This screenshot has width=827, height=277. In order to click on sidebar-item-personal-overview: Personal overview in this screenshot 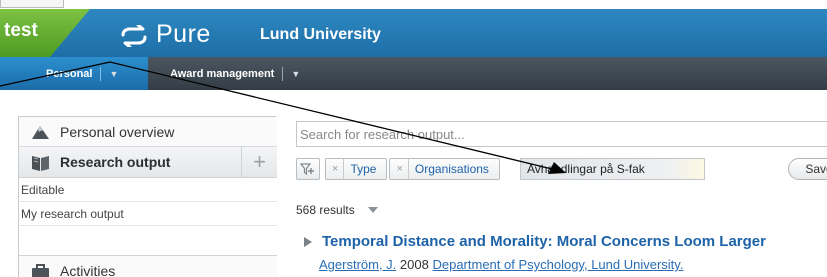, I will do `click(148, 132)`.